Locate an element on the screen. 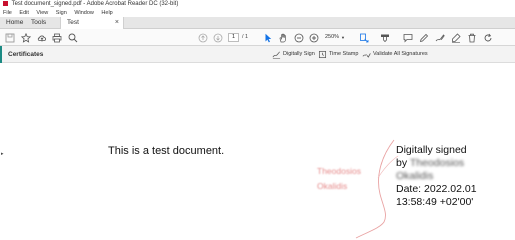 The width and height of the screenshot is (515, 240). time-stamp-label: Time Stamp is located at coordinates (344, 54).